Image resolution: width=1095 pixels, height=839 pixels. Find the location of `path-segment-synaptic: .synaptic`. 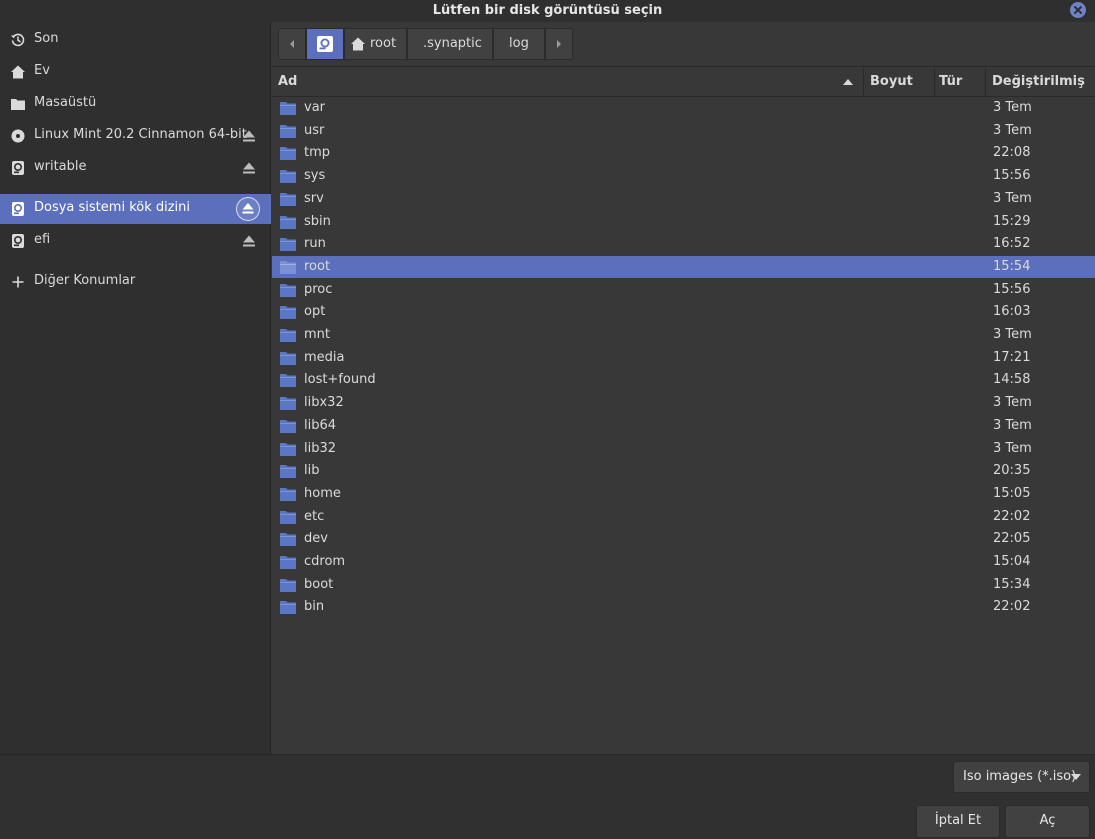

path-segment-synaptic: .synaptic is located at coordinates (450, 44).